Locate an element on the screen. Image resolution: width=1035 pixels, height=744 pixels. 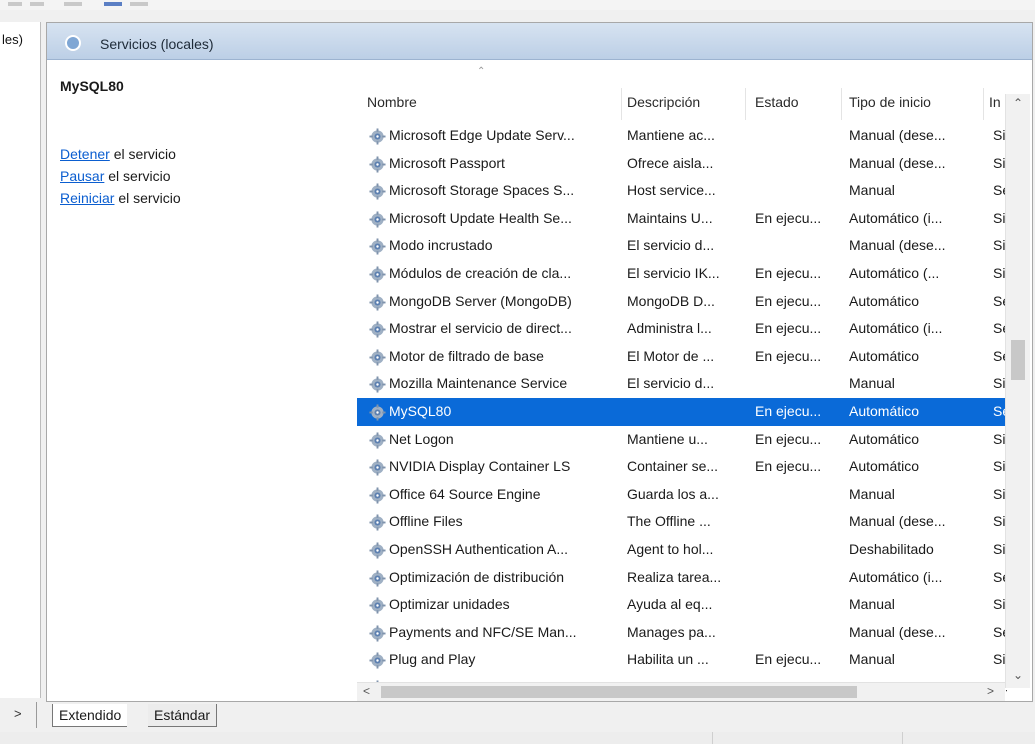
horizontal-scrollbar: < > is located at coordinates (681, 691).